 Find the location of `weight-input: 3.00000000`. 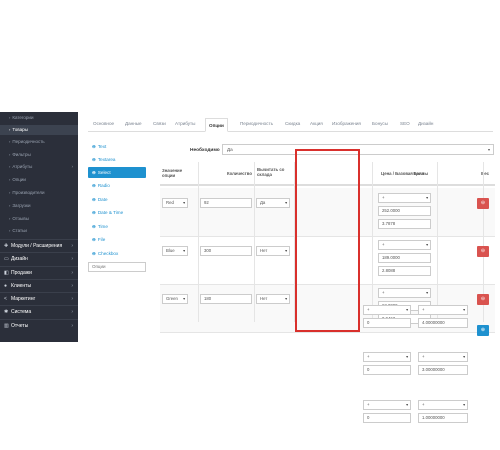

weight-input: 3.00000000 is located at coordinates (443, 370).